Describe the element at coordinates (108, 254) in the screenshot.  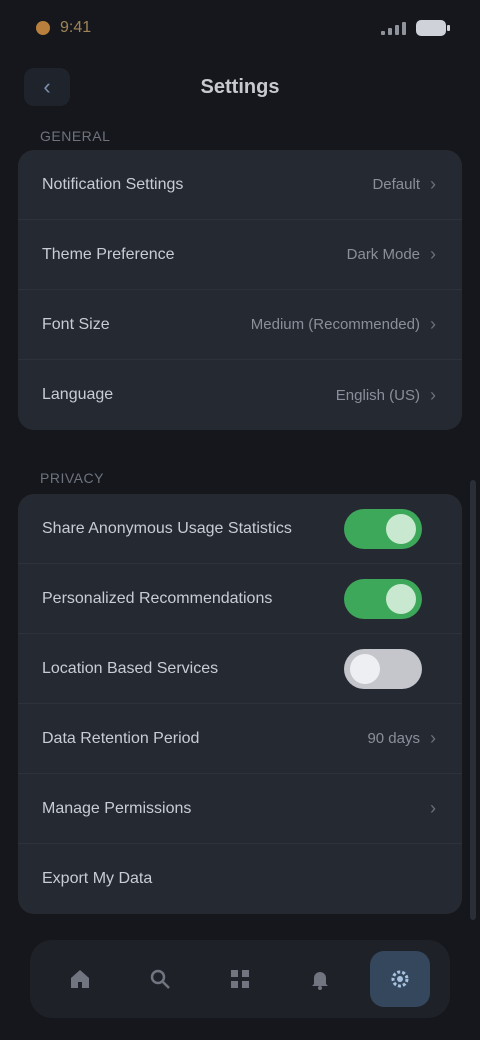
I see `setting-label: Theme Preference` at that location.